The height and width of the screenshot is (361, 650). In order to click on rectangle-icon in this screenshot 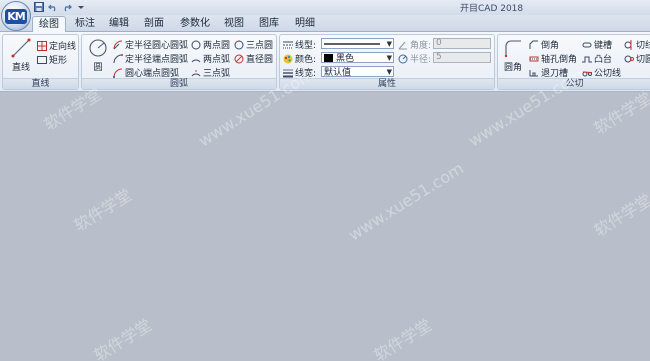, I will do `click(42, 60)`.